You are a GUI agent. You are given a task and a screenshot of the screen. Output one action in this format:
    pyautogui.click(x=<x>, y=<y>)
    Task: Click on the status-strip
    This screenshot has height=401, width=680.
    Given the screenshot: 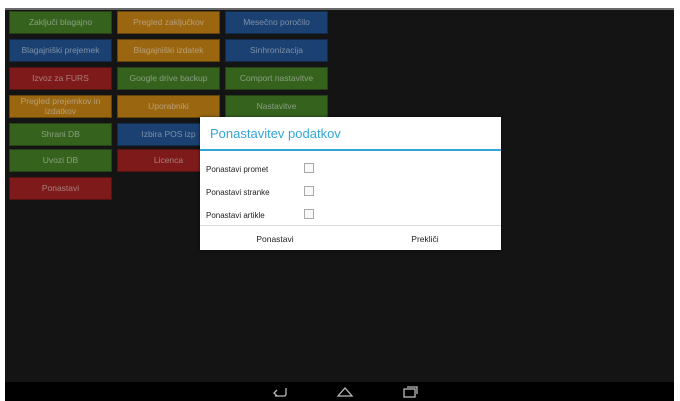 What is the action you would take?
    pyautogui.click(x=339, y=9)
    